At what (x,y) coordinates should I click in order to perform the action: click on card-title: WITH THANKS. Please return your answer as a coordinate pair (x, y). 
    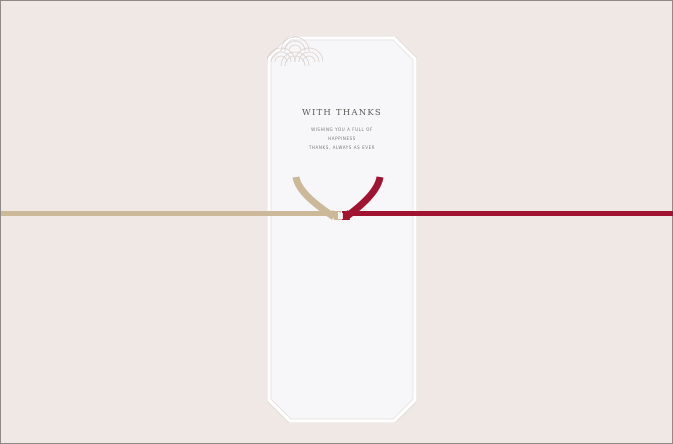
    Looking at the image, I should click on (342, 113).